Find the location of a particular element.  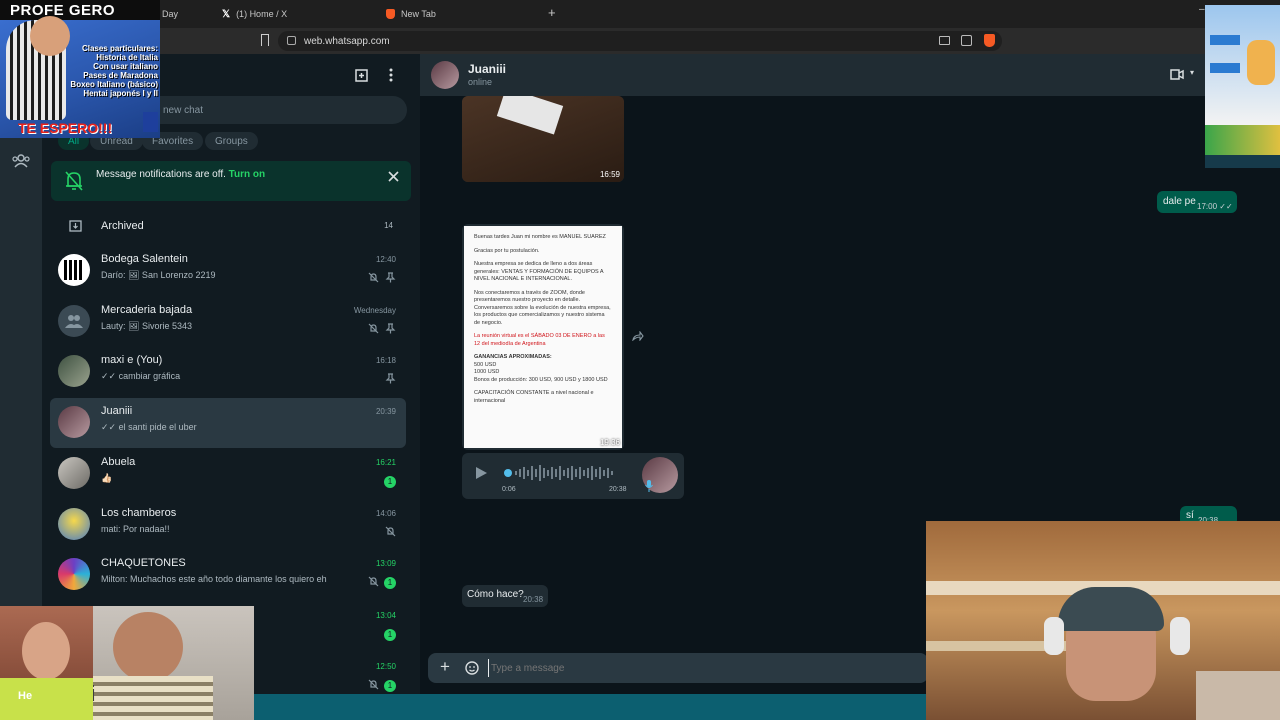

outgoing-message: dale pe 17:00 ✓✓ is located at coordinates (1197, 202).